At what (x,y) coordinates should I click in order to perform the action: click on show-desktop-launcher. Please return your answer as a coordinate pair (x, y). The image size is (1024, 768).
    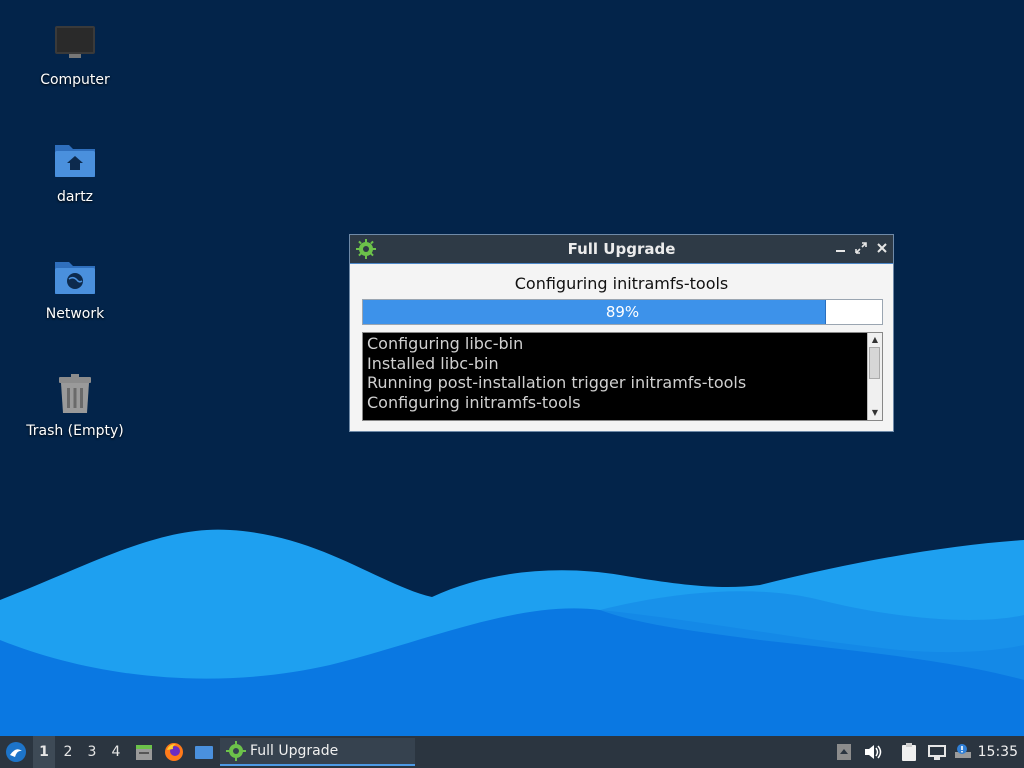
    Looking at the image, I should click on (204, 752).